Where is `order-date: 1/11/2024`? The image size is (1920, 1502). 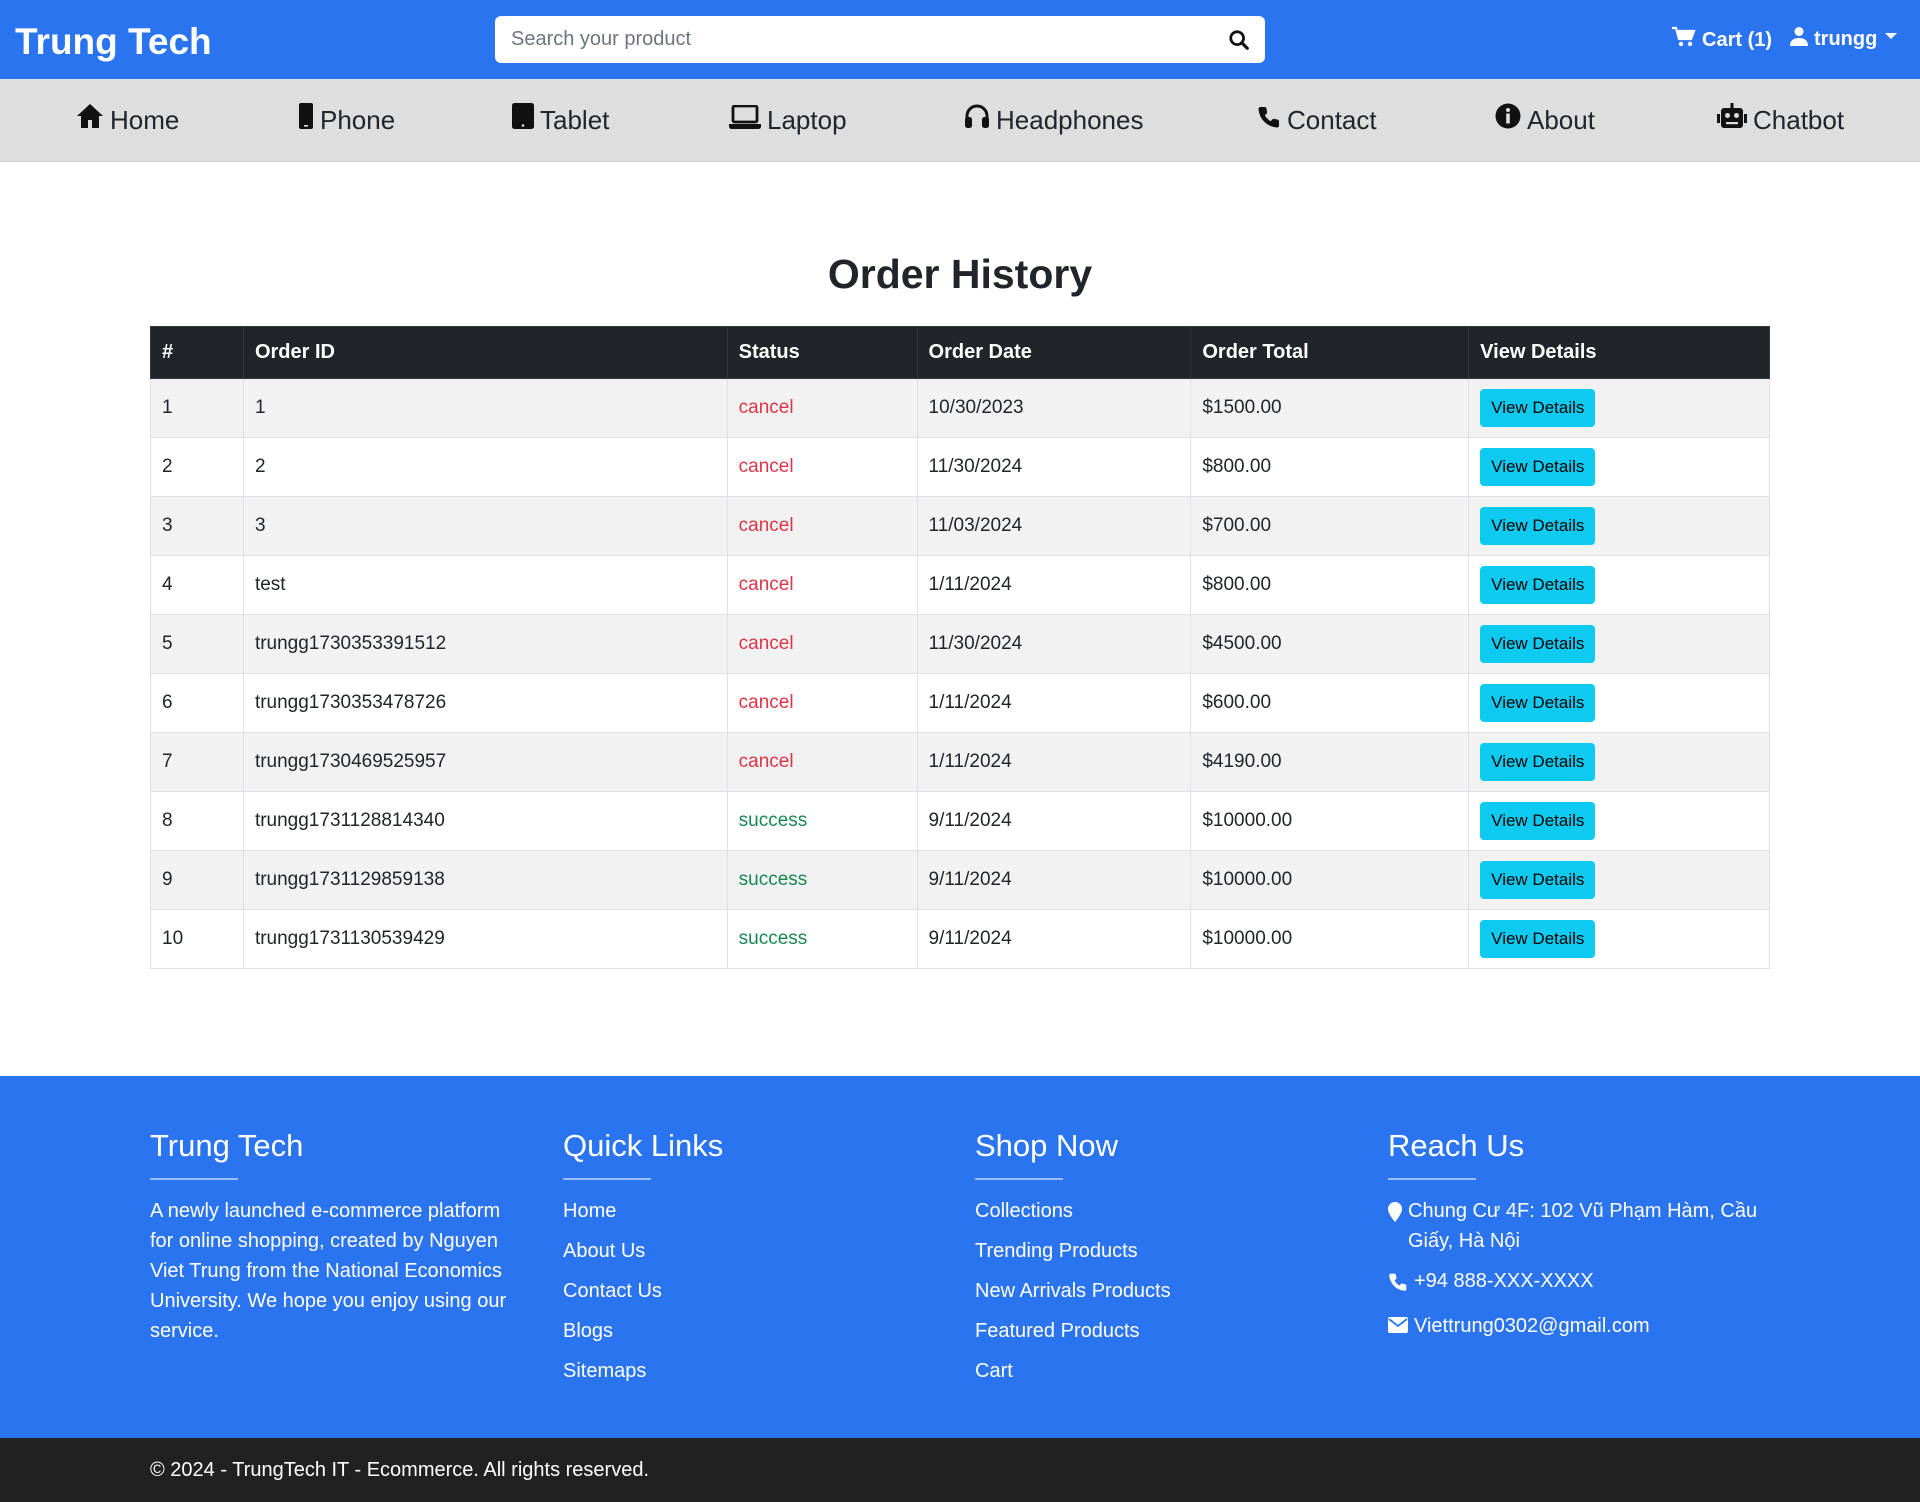 order-date: 1/11/2024 is located at coordinates (1054, 703).